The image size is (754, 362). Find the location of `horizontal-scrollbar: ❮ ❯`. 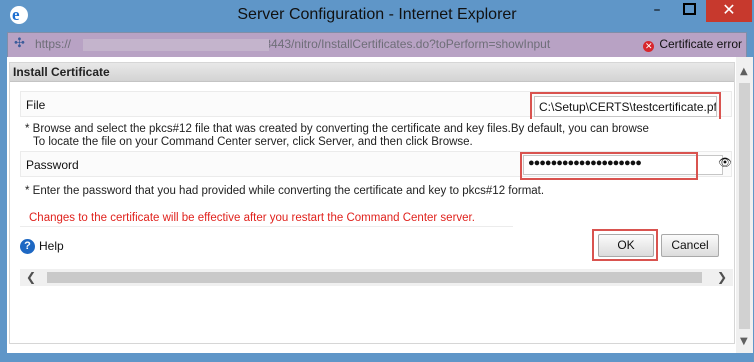

horizontal-scrollbar: ❮ ❯ is located at coordinates (376, 277).